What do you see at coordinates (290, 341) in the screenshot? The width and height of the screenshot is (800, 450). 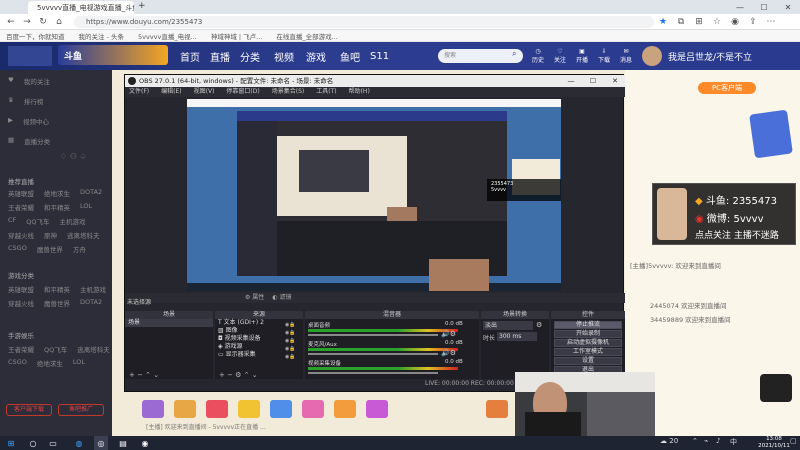 I see `source-visibility-icons: ◉🔒 ◉🔒 ◉🔒 ◉🔒 ◉🔒` at bounding box center [290, 341].